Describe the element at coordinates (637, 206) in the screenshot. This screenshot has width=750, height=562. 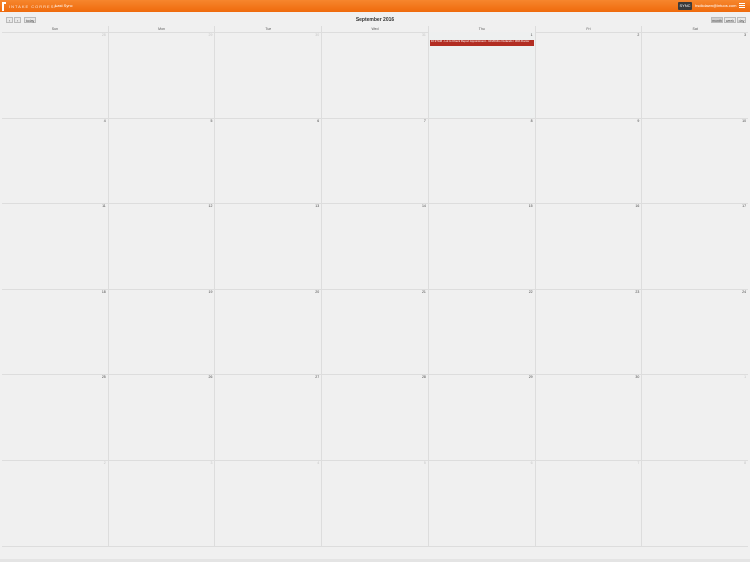
I see `day-number: 16` at that location.